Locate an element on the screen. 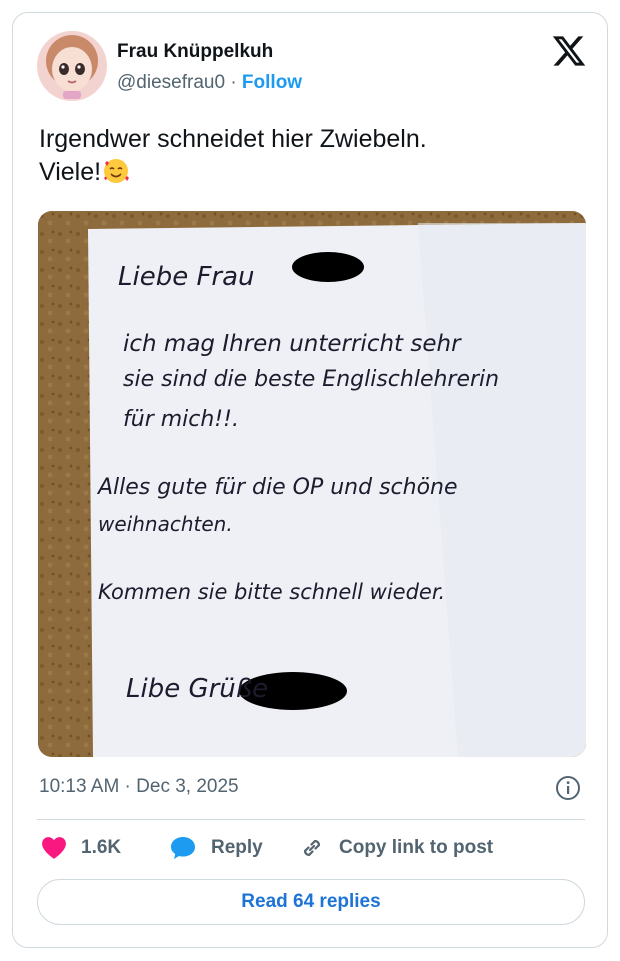  note-line7: Kommen sie bitte schnell wieder. is located at coordinates (271, 592).